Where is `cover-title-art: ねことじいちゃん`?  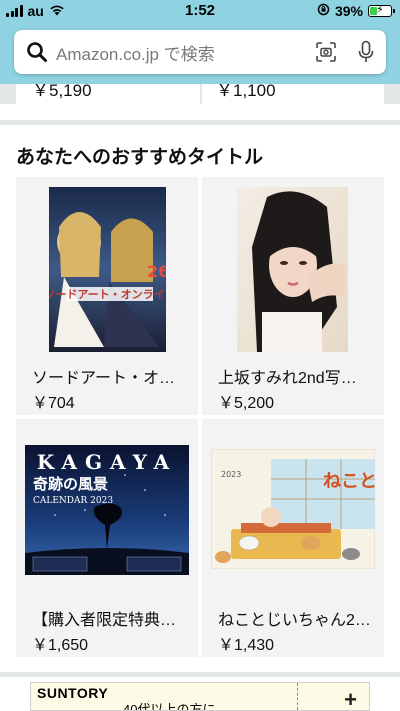 cover-title-art: ねことじいちゃん is located at coordinates (349, 481).